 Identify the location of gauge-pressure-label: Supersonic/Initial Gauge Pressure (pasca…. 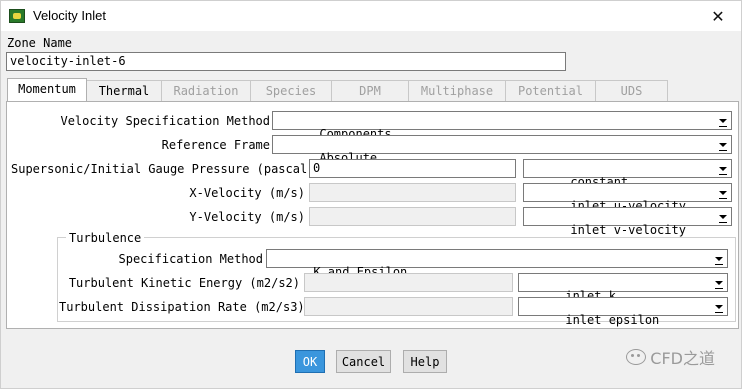
(163, 169).